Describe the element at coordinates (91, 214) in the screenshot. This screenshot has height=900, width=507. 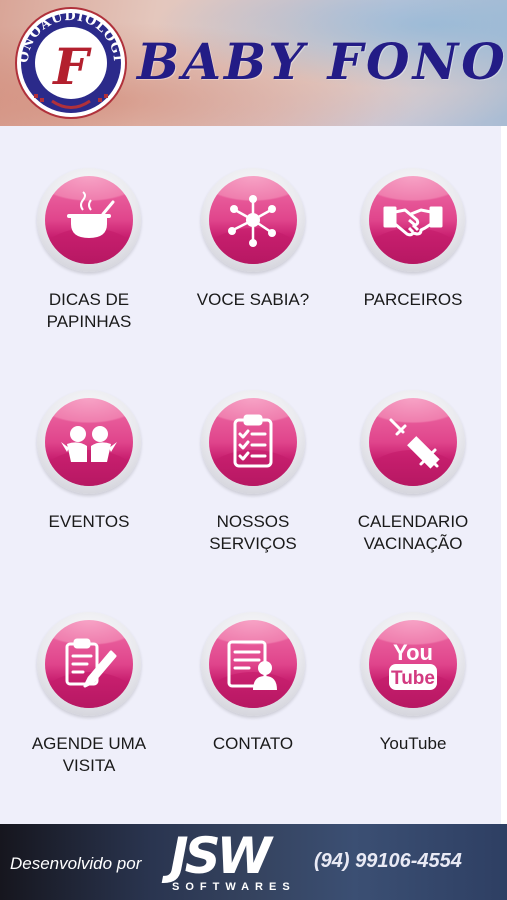
I see `pot-icon` at that location.